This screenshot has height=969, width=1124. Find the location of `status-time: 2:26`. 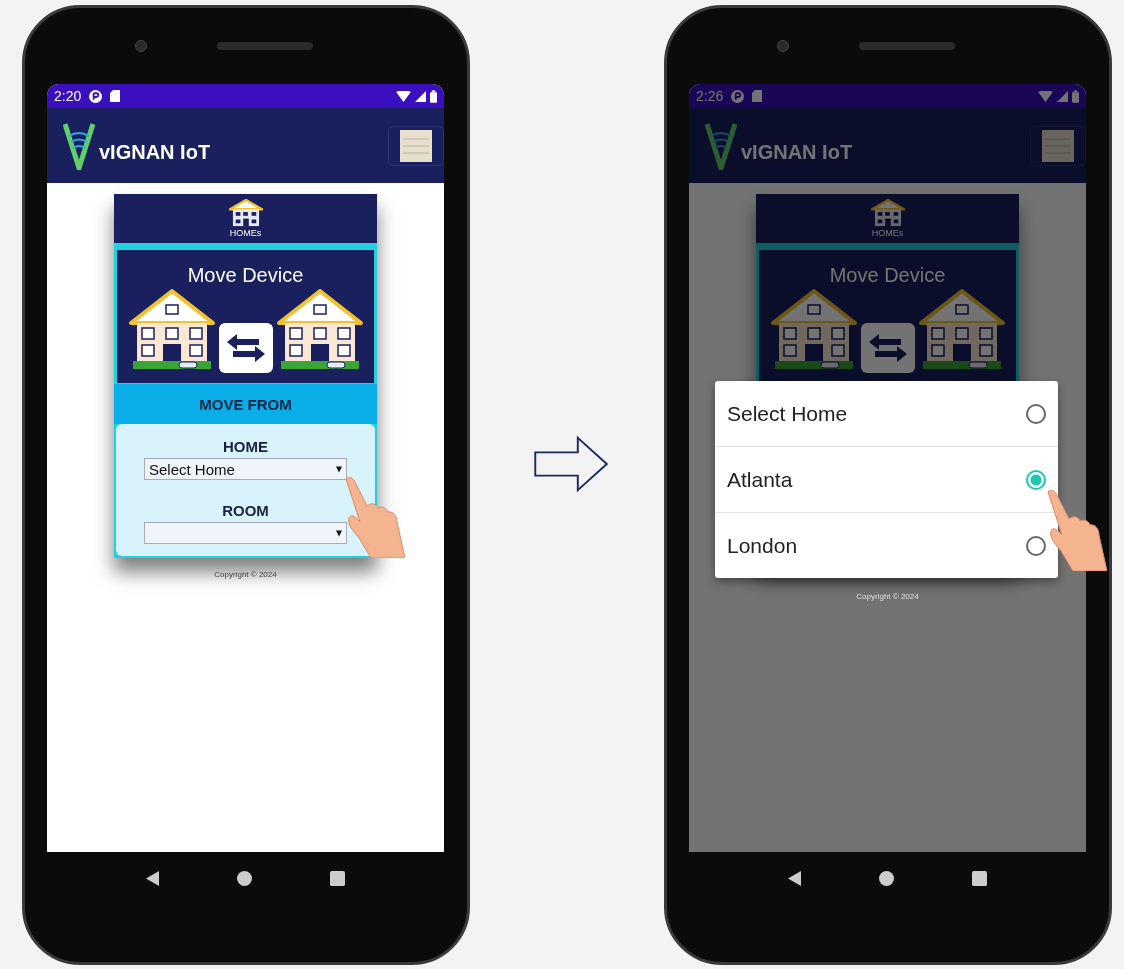

status-time: 2:26 is located at coordinates (710, 96).